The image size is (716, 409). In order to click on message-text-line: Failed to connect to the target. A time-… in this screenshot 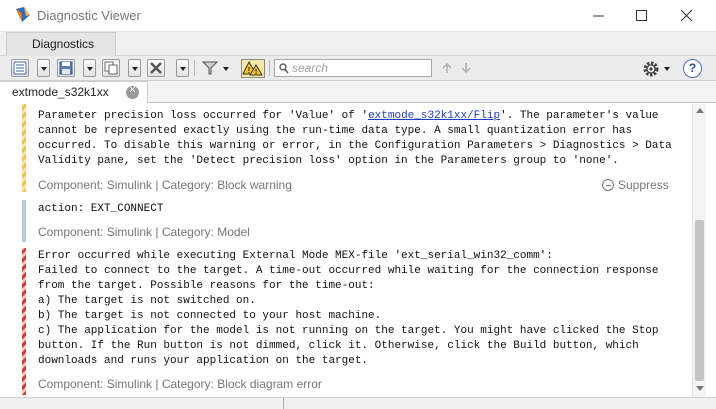, I will do `click(348, 271)`.